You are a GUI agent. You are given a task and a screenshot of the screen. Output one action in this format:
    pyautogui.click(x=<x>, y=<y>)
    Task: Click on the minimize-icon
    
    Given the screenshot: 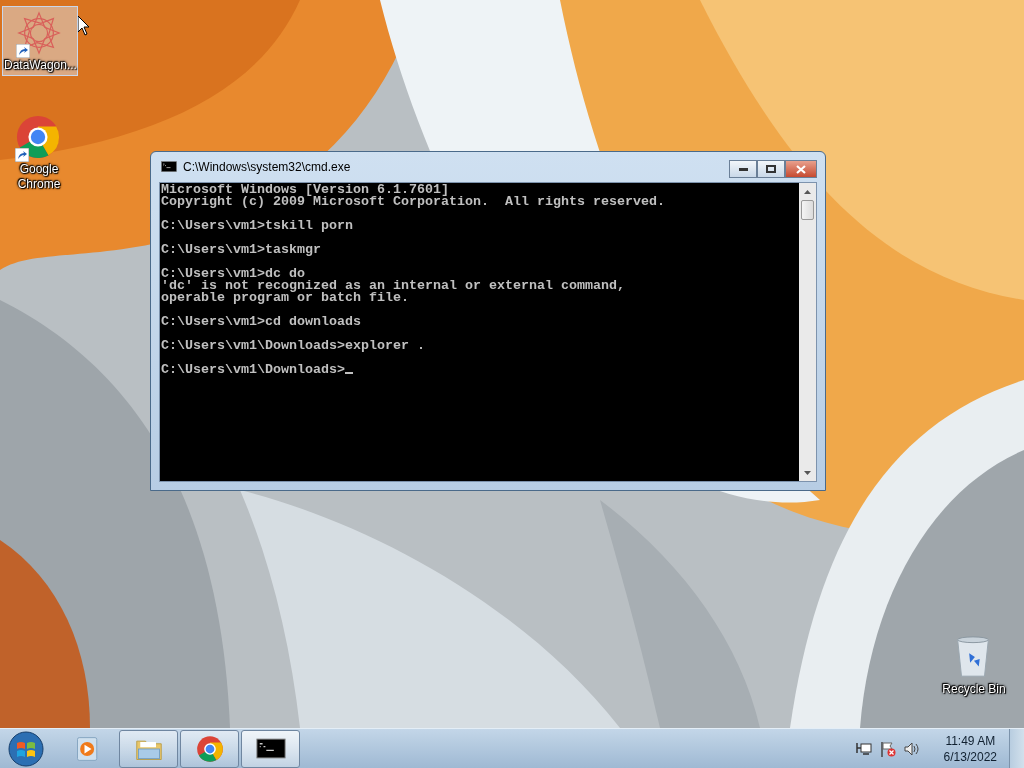 What is the action you would take?
    pyautogui.click(x=743, y=169)
    